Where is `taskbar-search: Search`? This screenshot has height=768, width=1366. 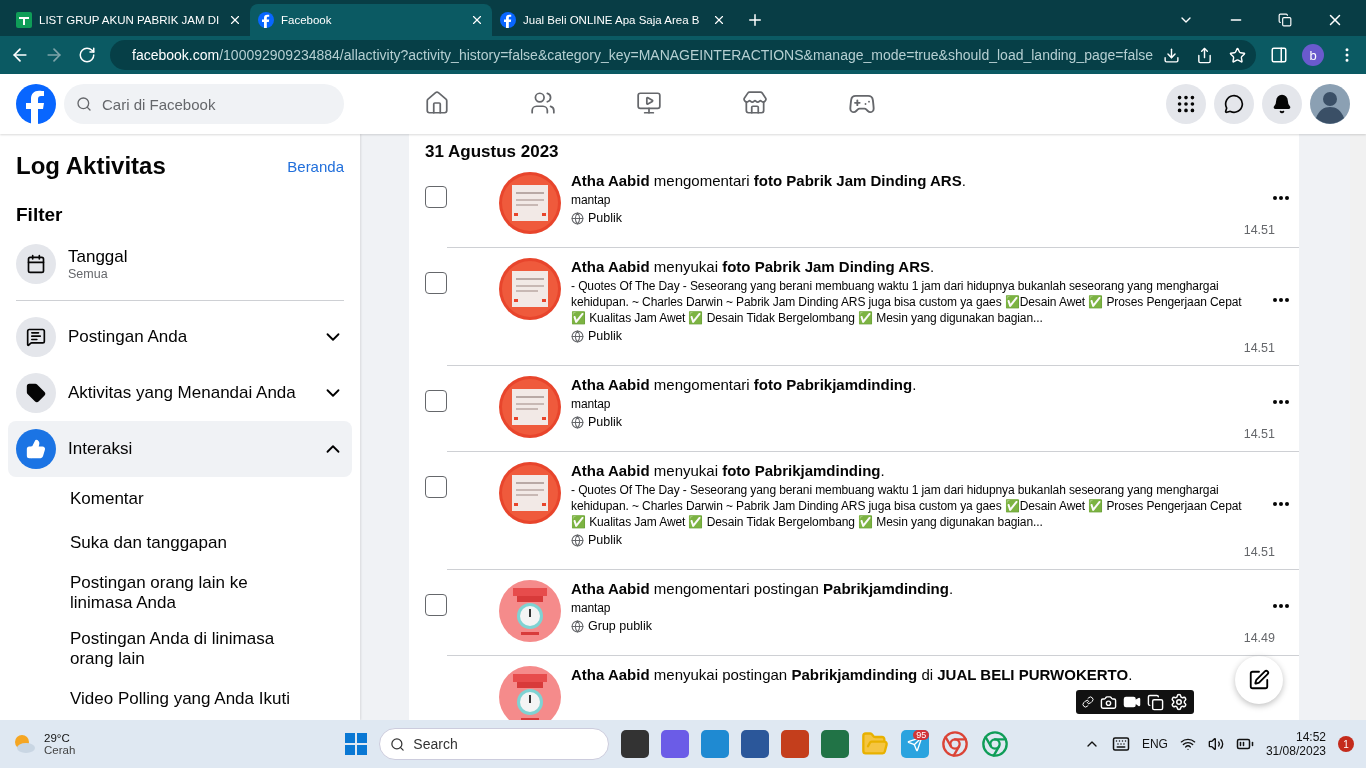
taskbar-search: Search is located at coordinates (494, 744).